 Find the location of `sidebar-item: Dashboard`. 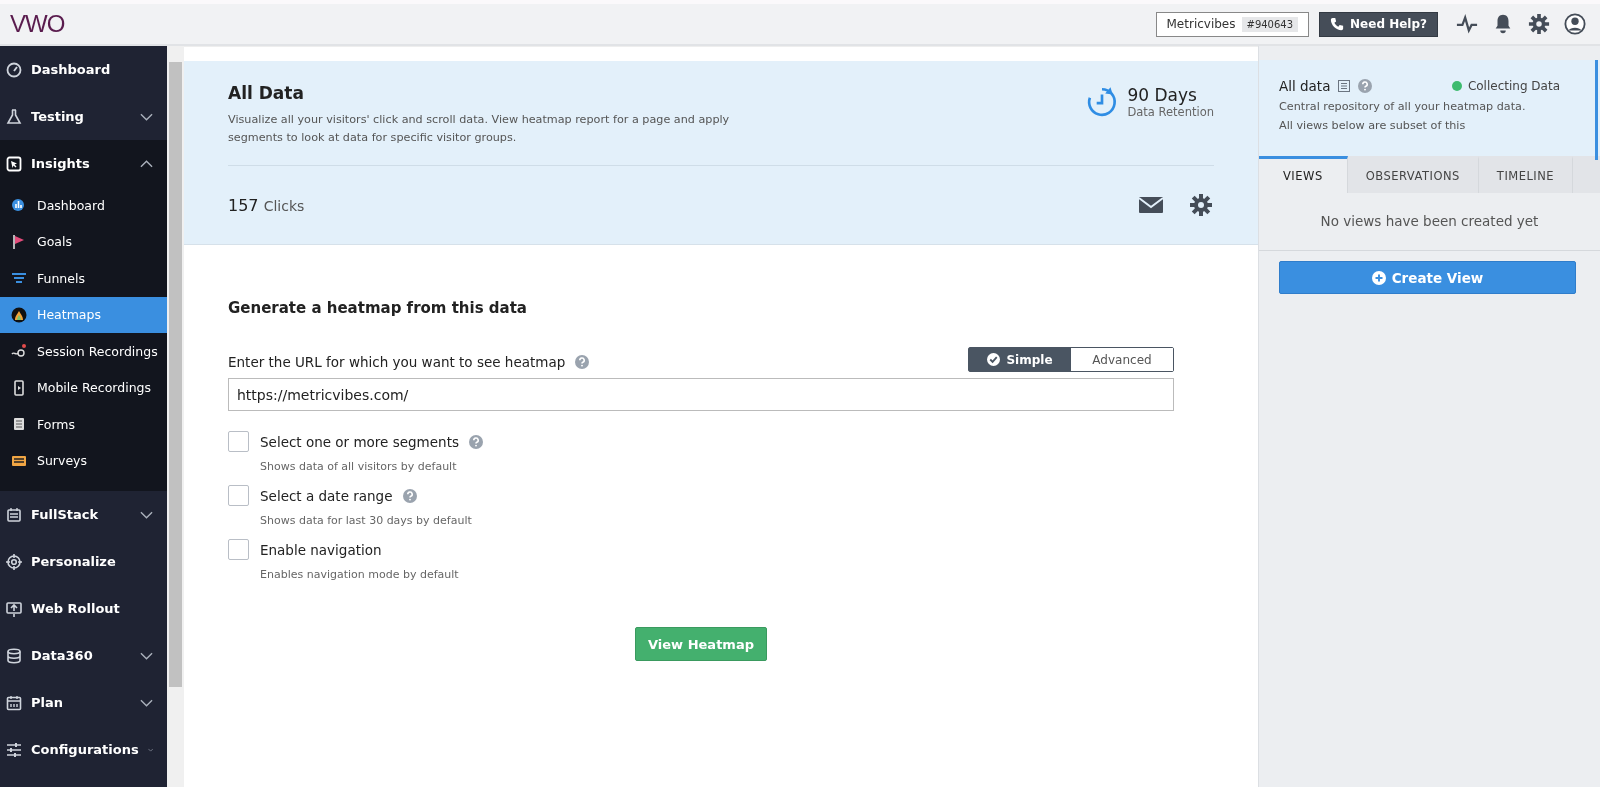

sidebar-item: Dashboard is located at coordinates (83, 69).